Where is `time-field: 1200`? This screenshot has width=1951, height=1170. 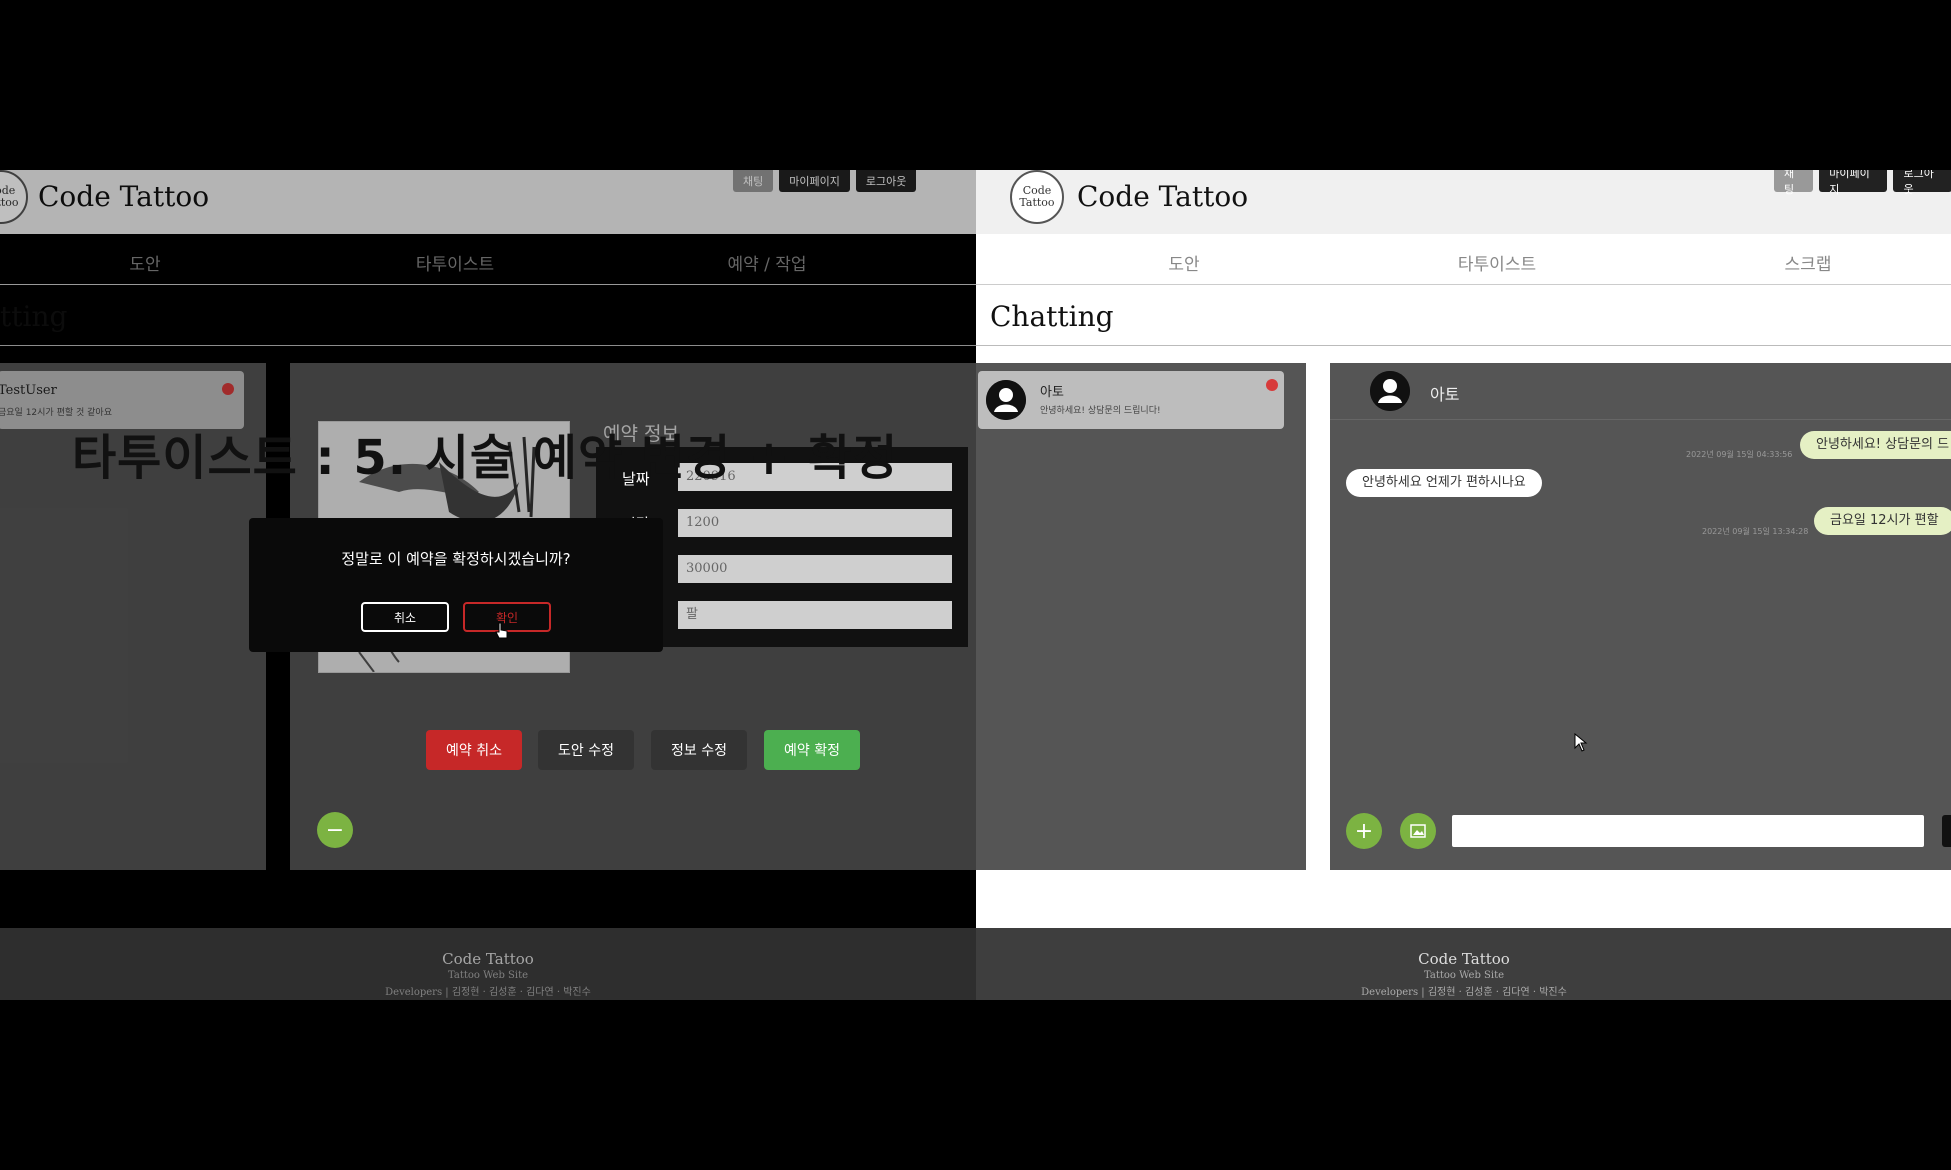
time-field: 1200 is located at coordinates (815, 523).